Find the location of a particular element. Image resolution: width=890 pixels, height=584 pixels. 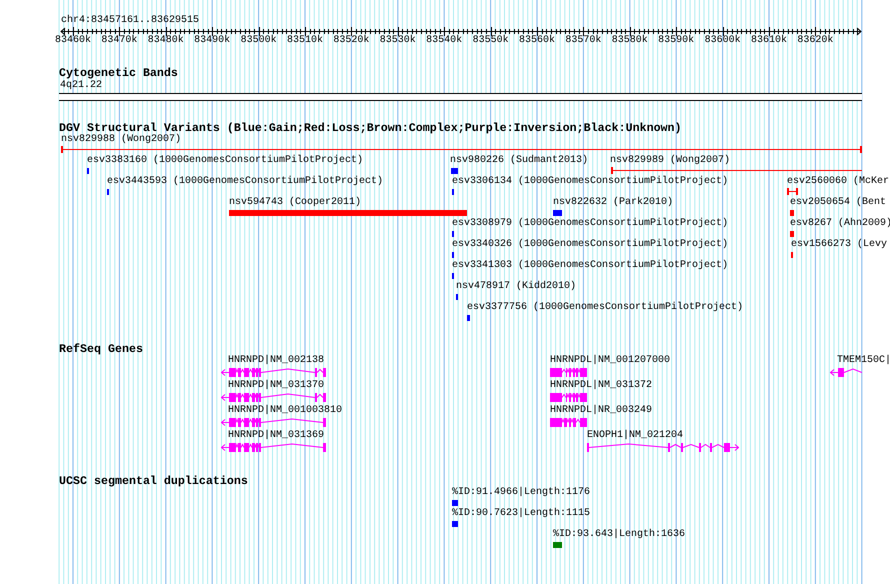

tick-label: 83610k is located at coordinates (769, 41).